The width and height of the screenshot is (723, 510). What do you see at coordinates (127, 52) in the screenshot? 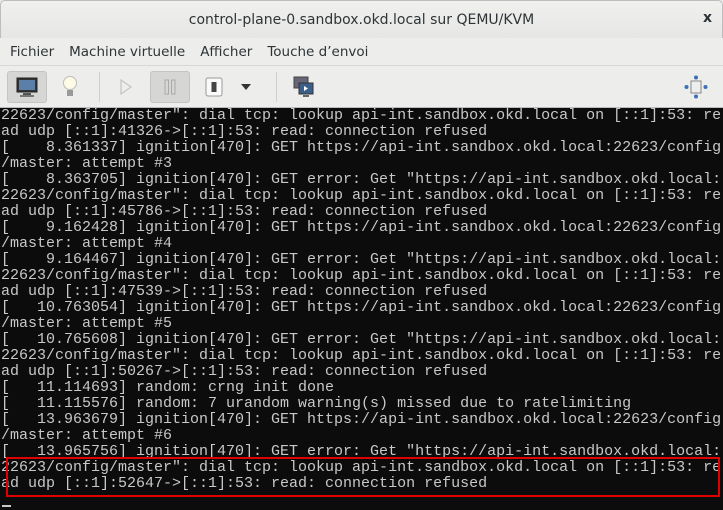
I see `menu-machine-virtuelle: Machine virtuelle` at bounding box center [127, 52].